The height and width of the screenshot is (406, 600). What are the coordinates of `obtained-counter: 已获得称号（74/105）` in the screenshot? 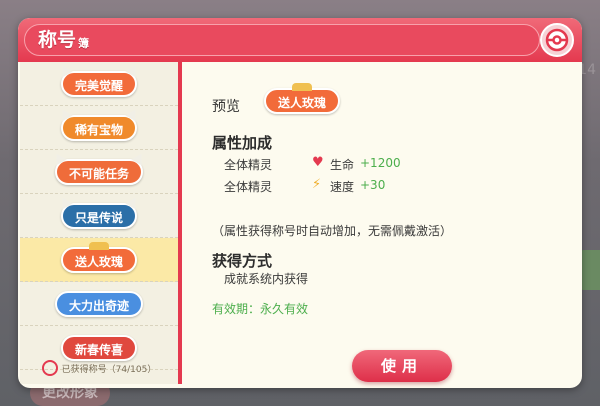 It's located at (99, 368).